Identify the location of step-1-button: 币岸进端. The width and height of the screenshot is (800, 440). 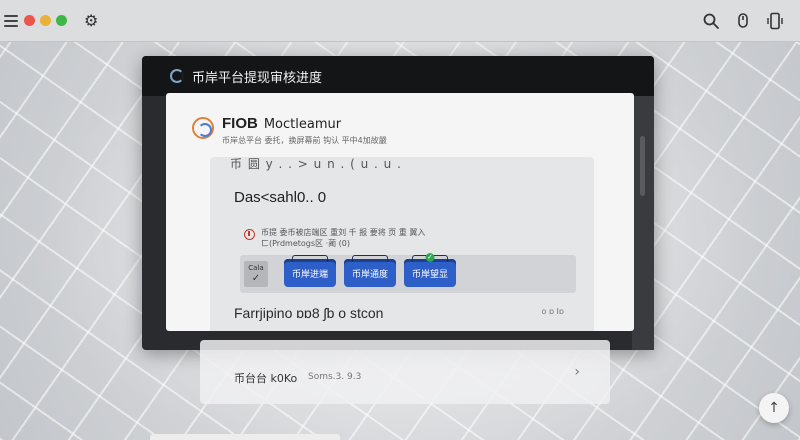
(310, 271).